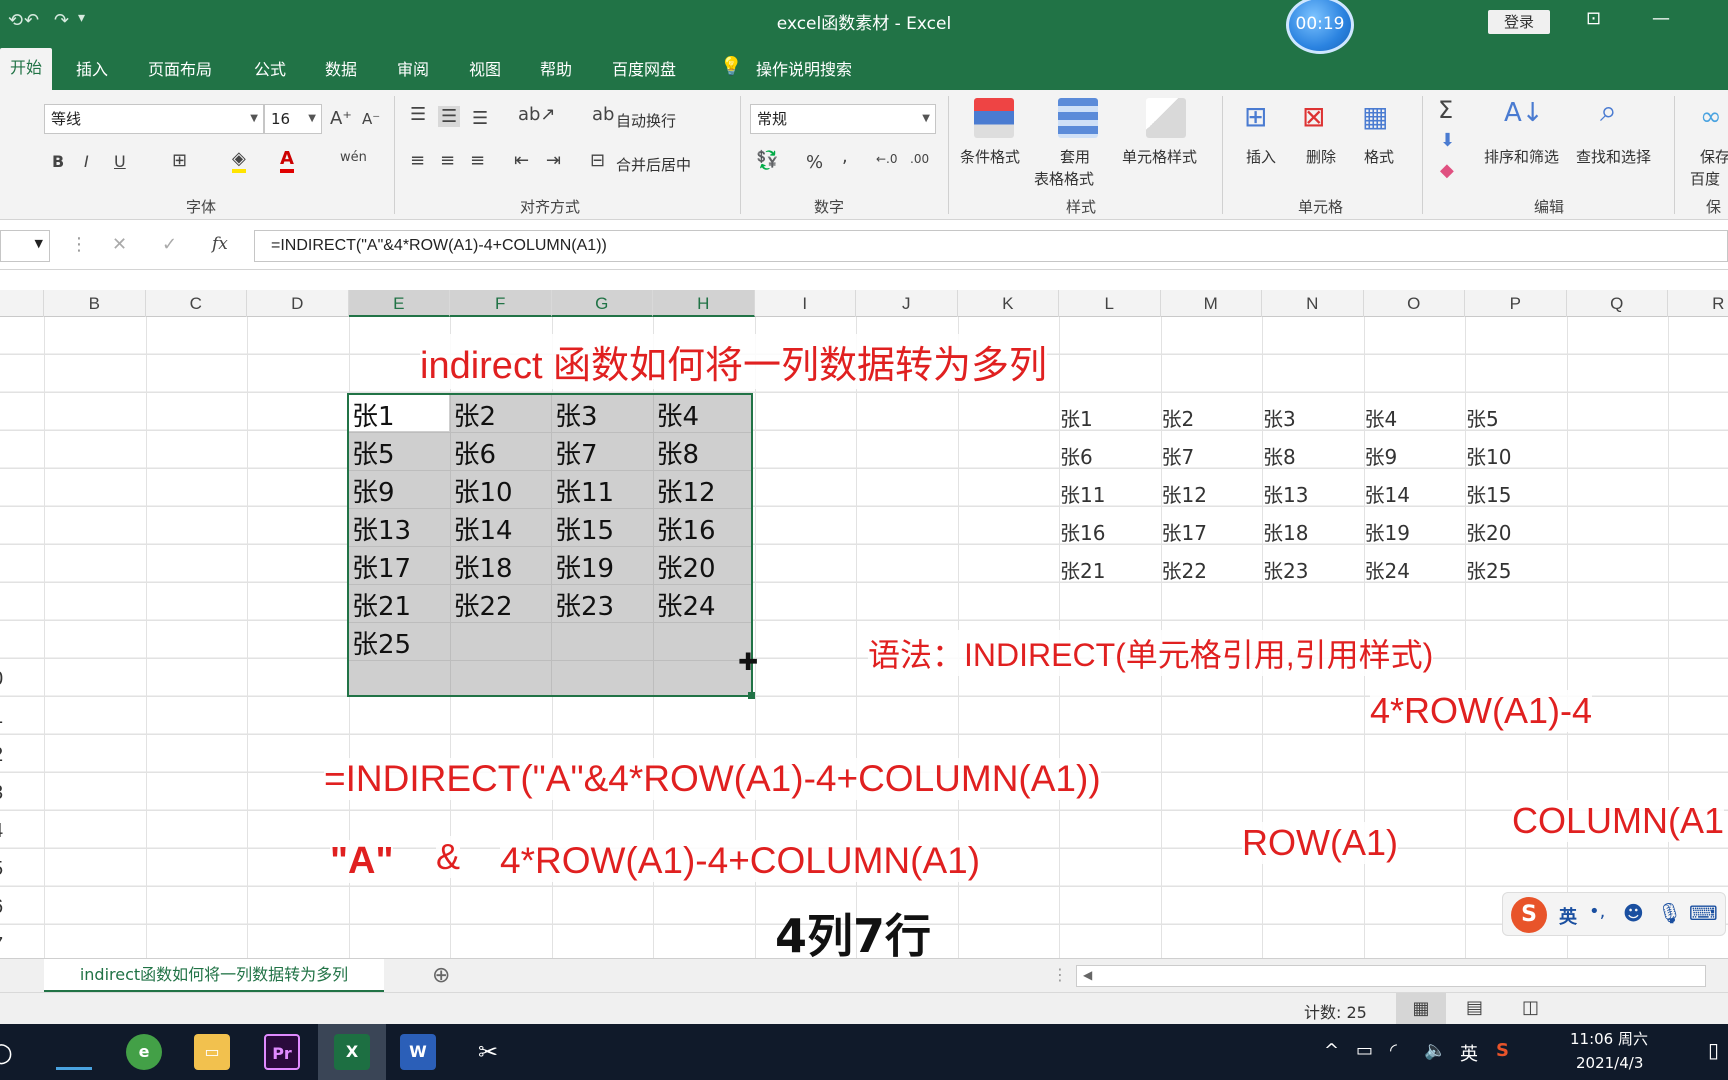 This screenshot has width=1728, height=1080. What do you see at coordinates (1705, 178) in the screenshot?
I see `baidu-save-line2: 百度` at bounding box center [1705, 178].